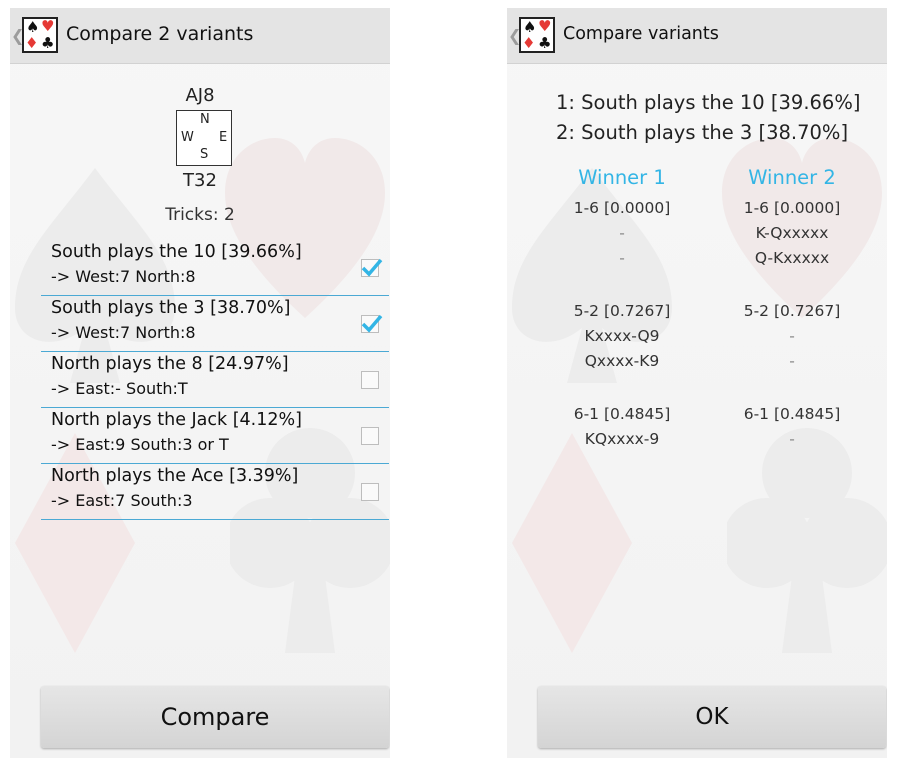 Image resolution: width=909 pixels, height=758 pixels. What do you see at coordinates (200, 180) in the screenshot?
I see `south-holding: T32` at bounding box center [200, 180].